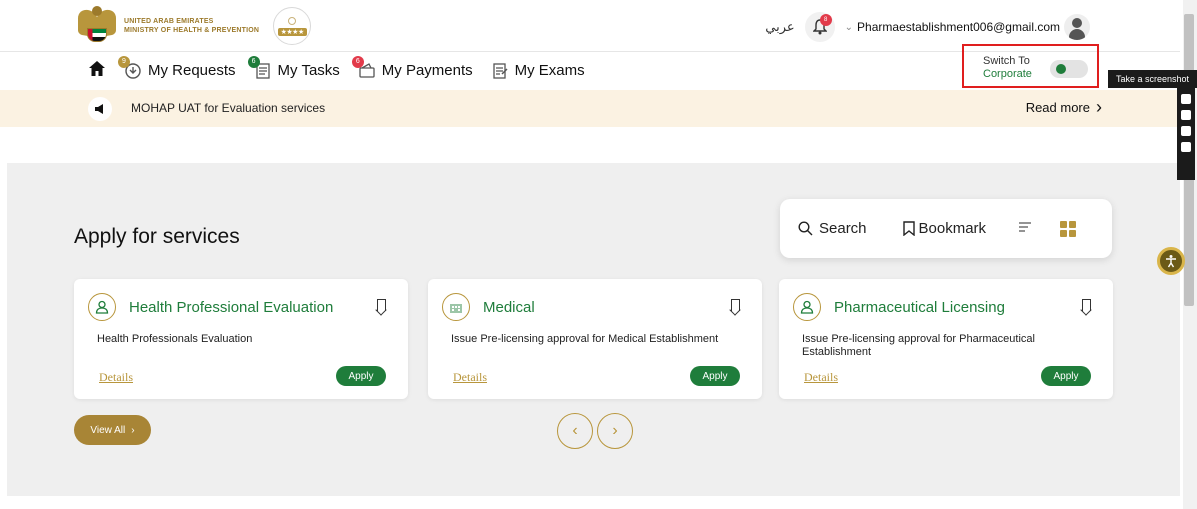 The image size is (1197, 509). What do you see at coordinates (1057, 107) in the screenshot?
I see `read-more-label: Read more` at bounding box center [1057, 107].